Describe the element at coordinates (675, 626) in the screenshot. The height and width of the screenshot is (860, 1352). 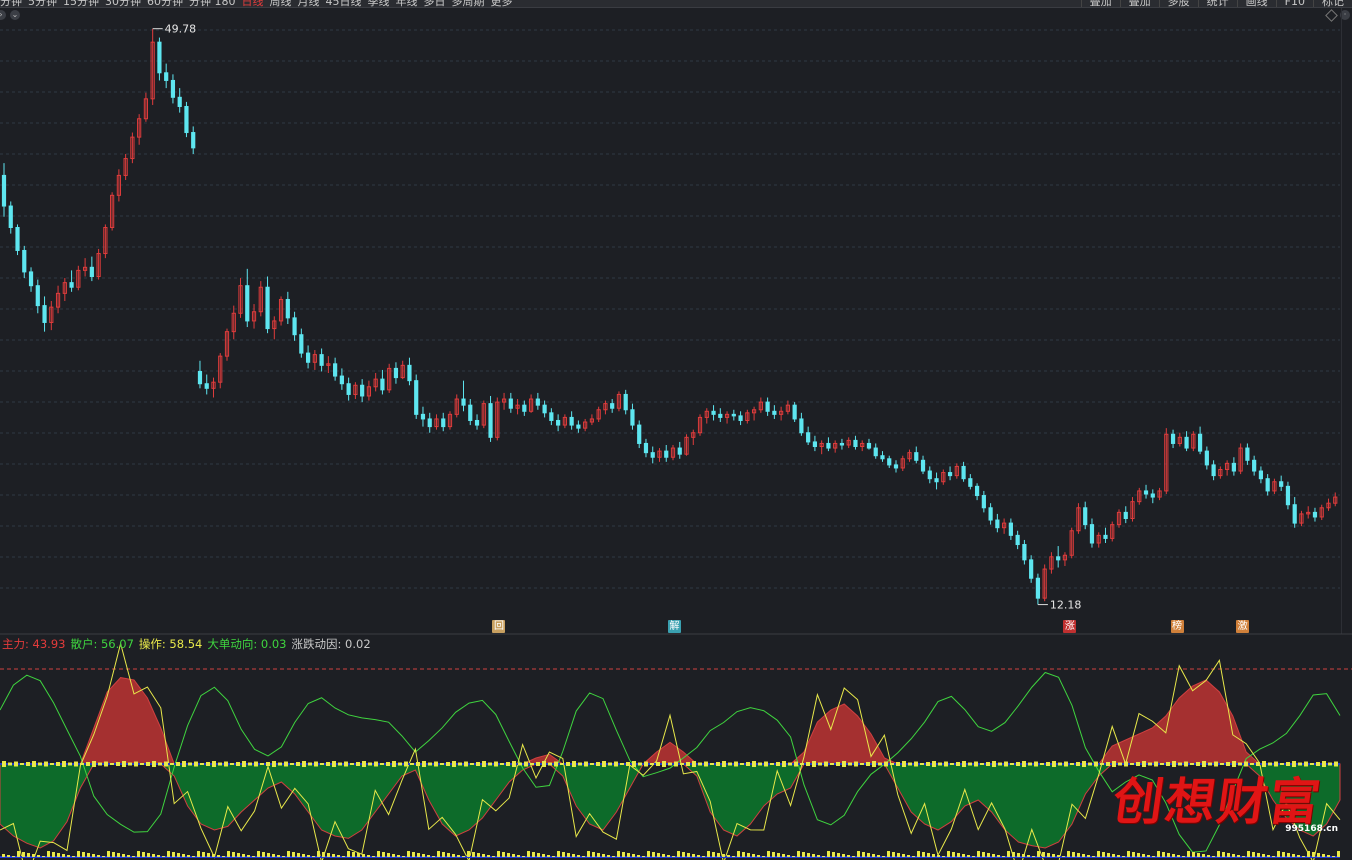
I see `event-marker-1: 解` at that location.